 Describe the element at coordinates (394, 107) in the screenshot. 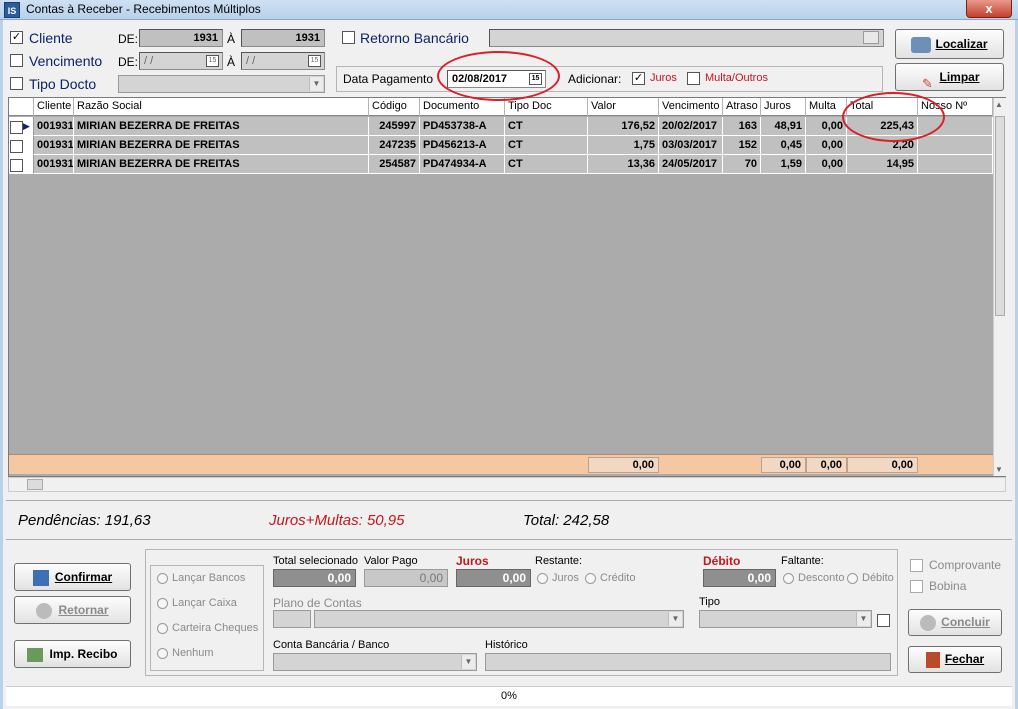

I see `header-codigo: Código` at that location.